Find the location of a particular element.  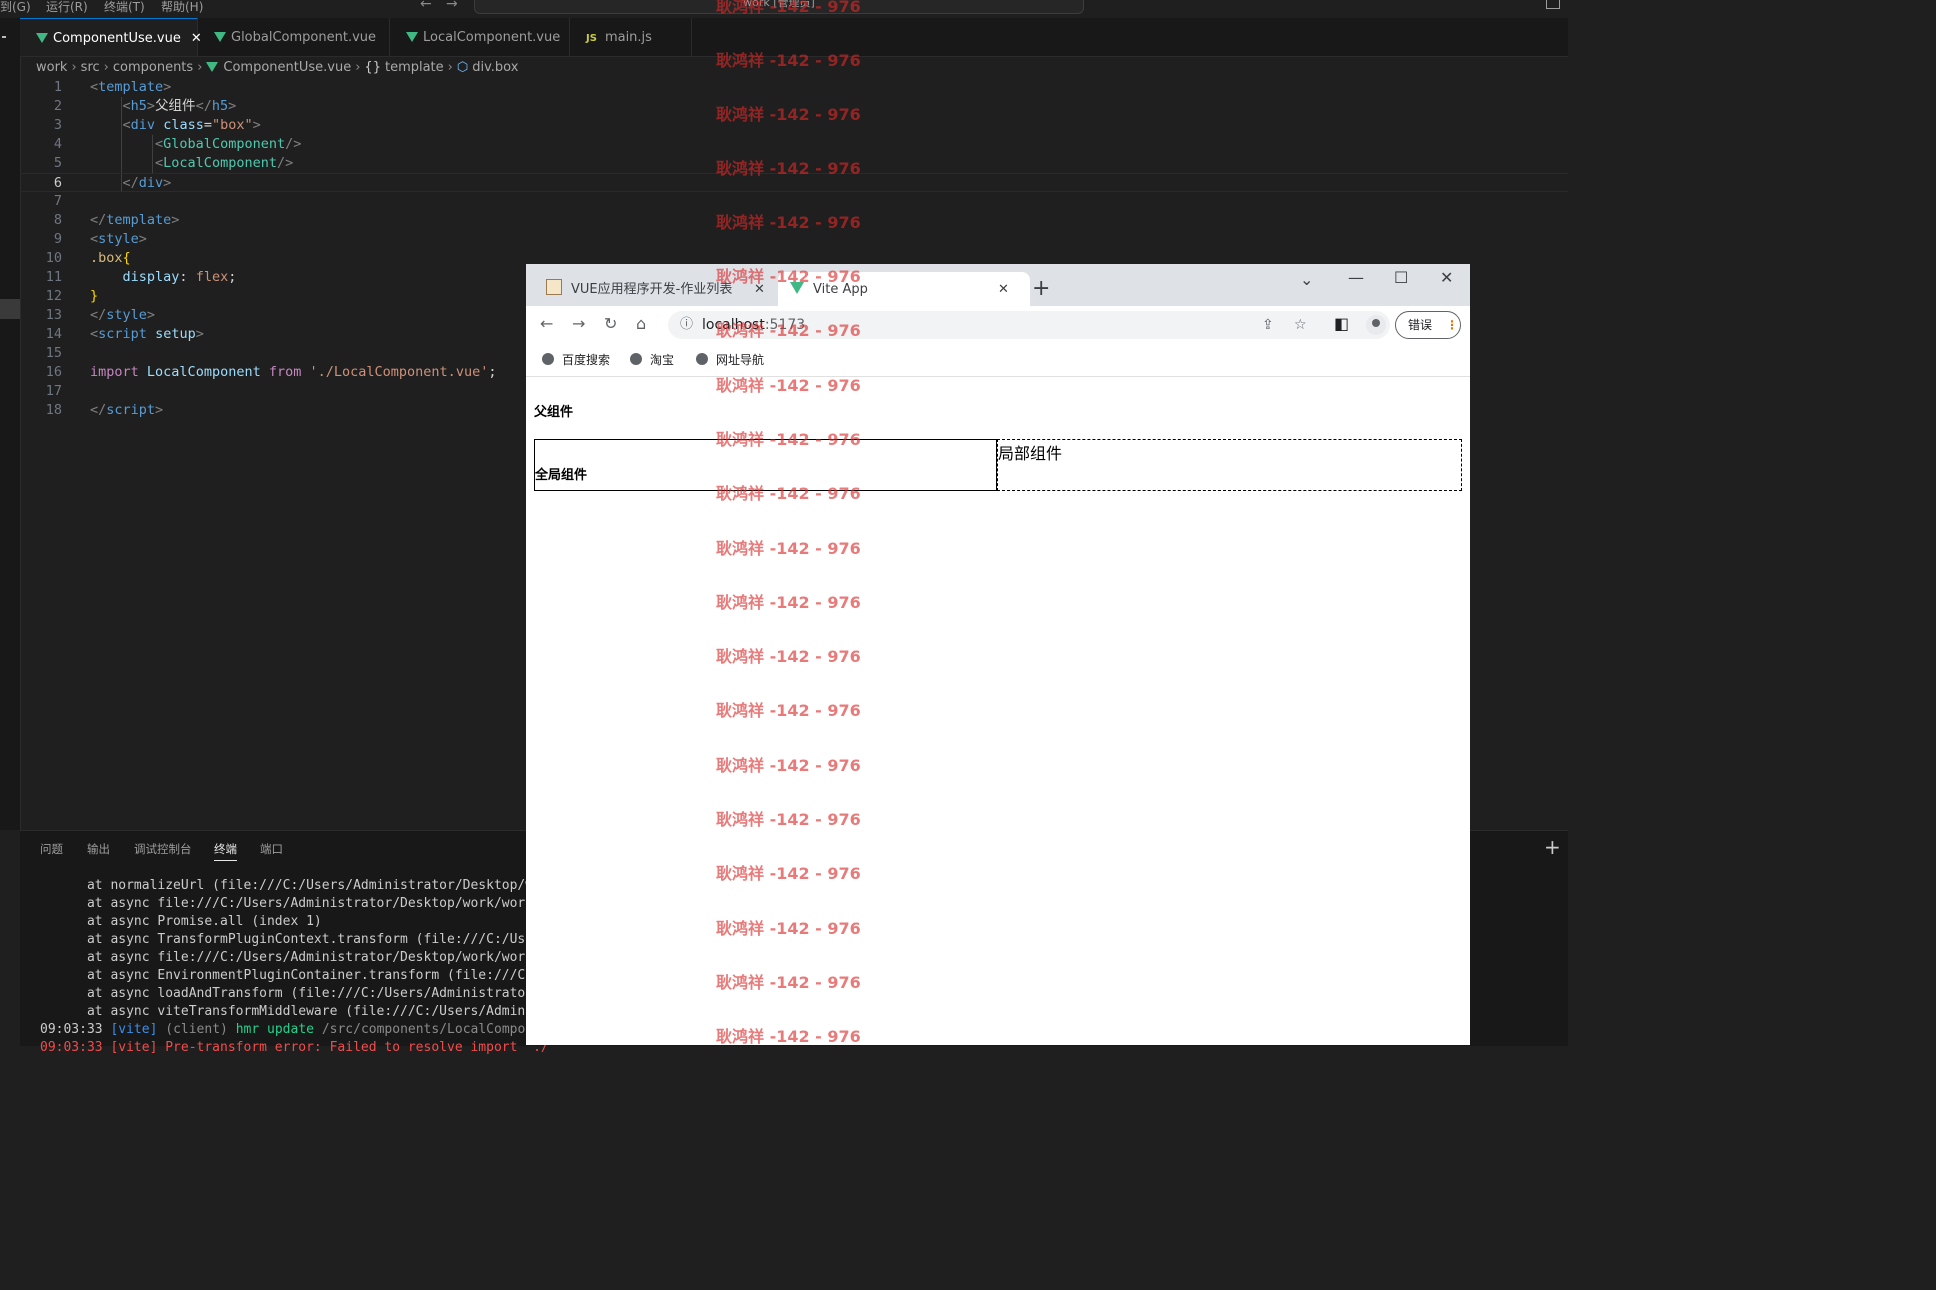

bookmark-item: 百度搜索 is located at coordinates (576, 359).